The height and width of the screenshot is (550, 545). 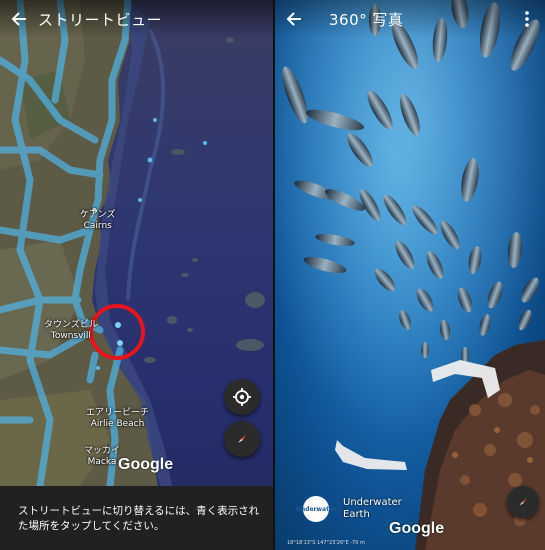 I want to click on page-title: ストリートビュー, so click(x=100, y=19).